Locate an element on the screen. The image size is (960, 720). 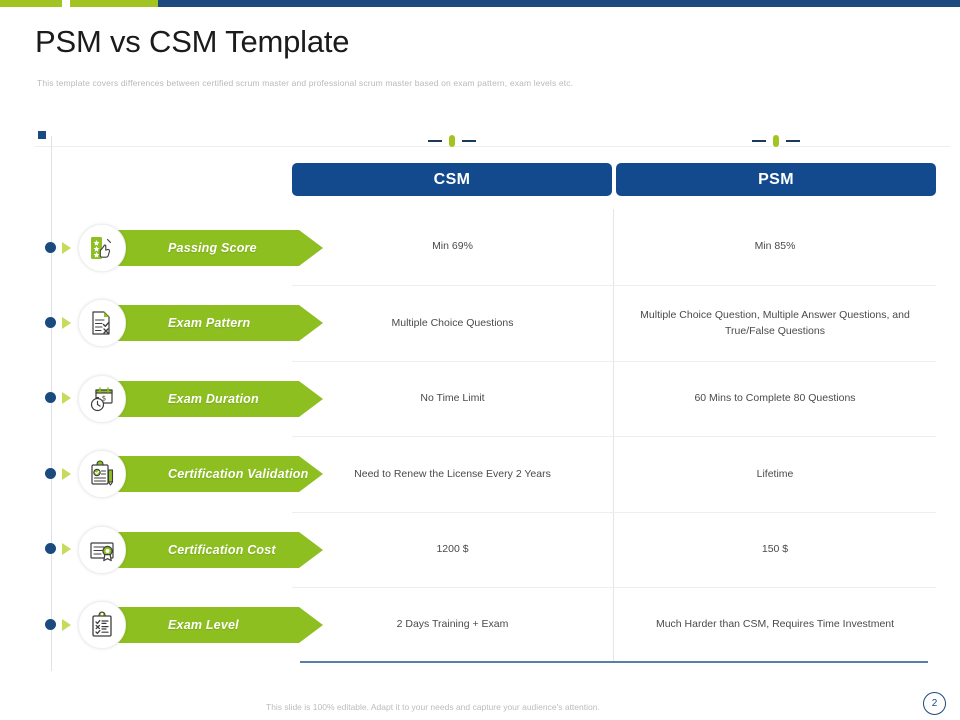
stopwatch-calendar-icon: $ is located at coordinates (102, 399).